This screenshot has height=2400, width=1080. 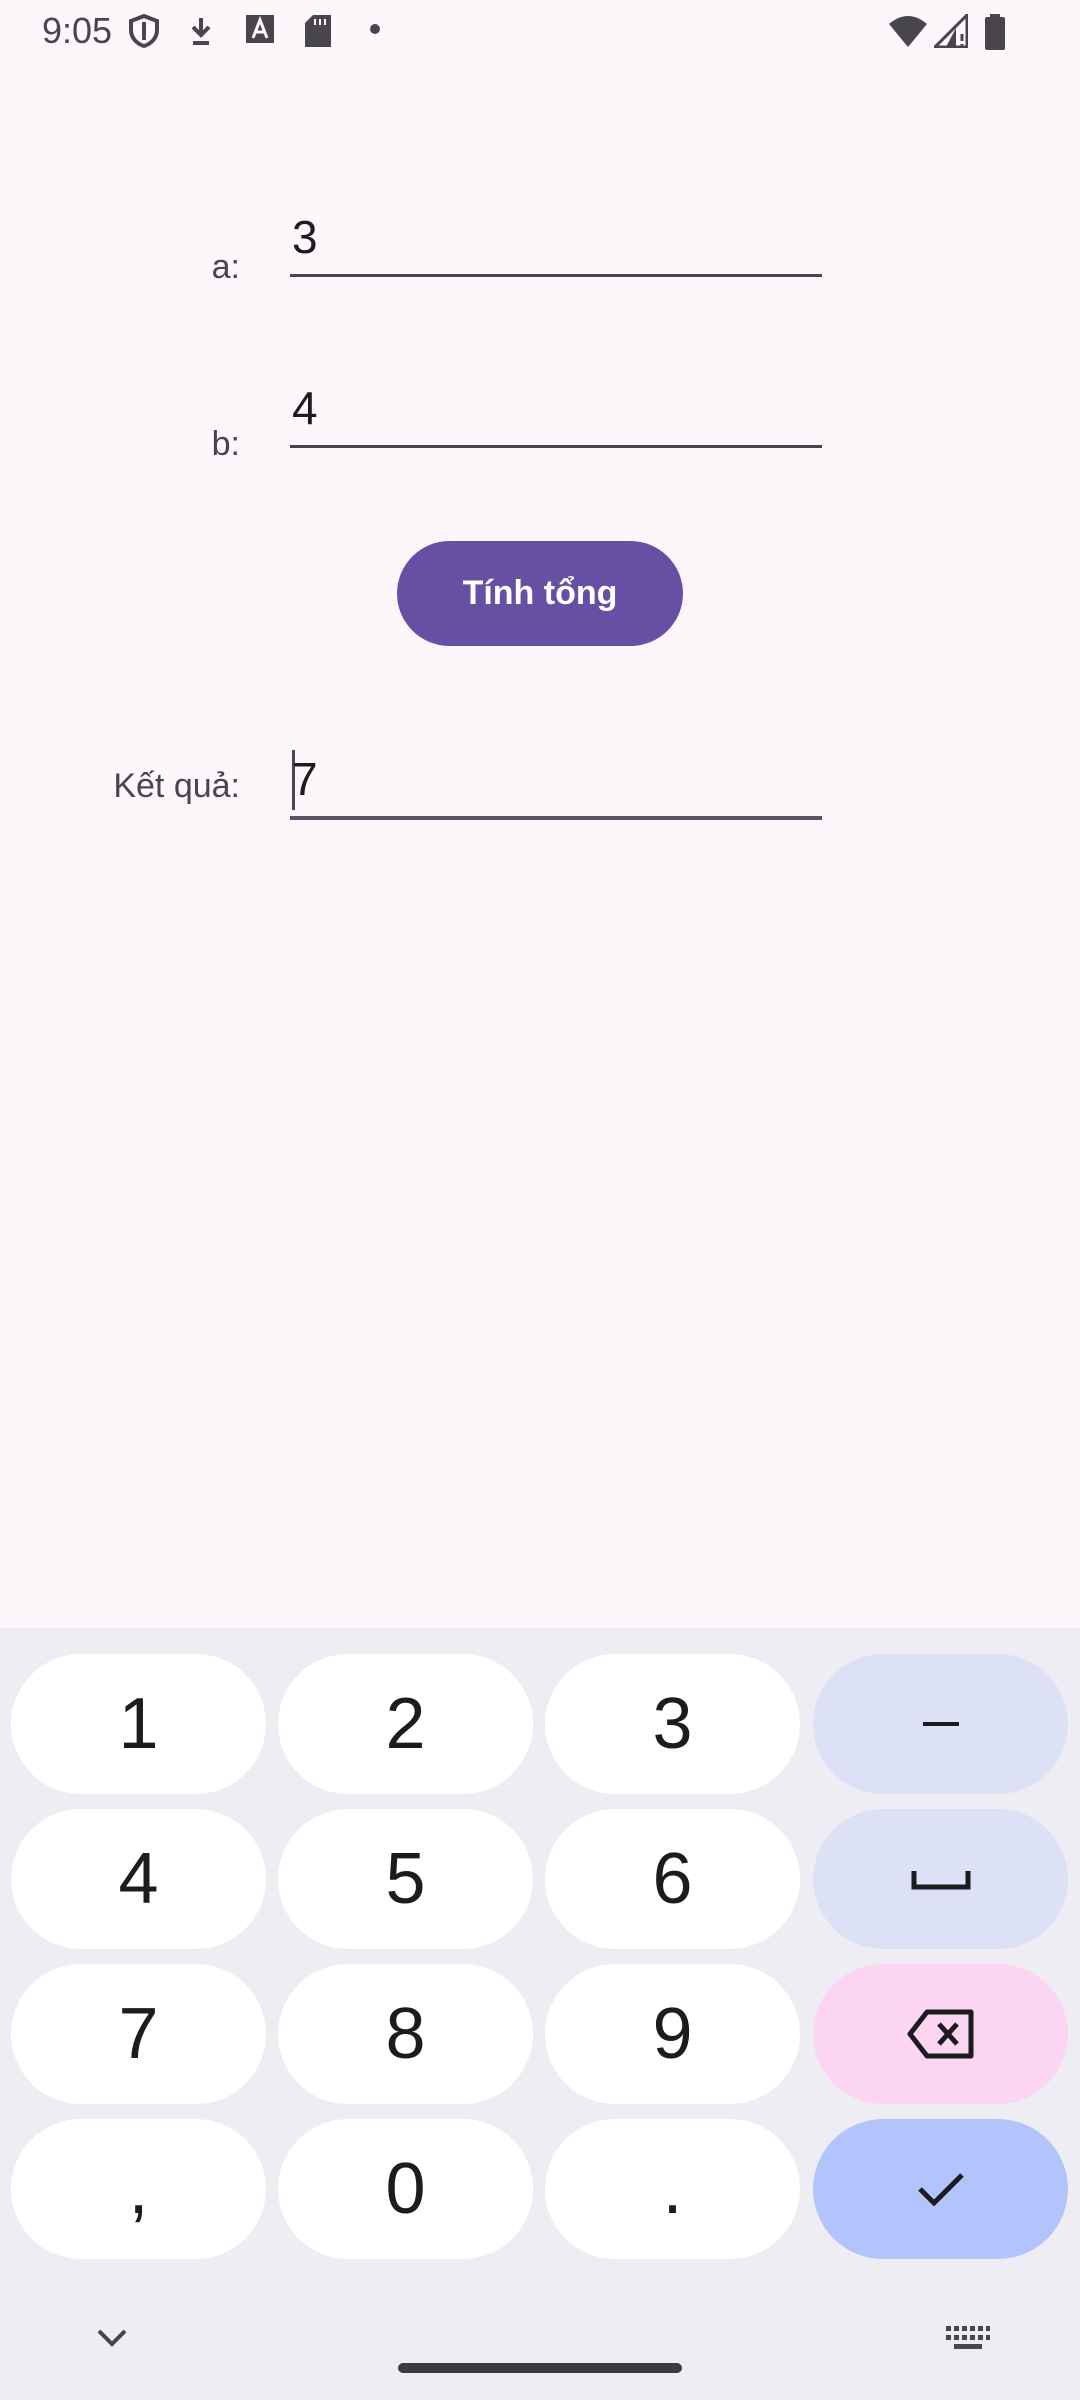 What do you see at coordinates (305, 779) in the screenshot?
I see `result-value: 7` at bounding box center [305, 779].